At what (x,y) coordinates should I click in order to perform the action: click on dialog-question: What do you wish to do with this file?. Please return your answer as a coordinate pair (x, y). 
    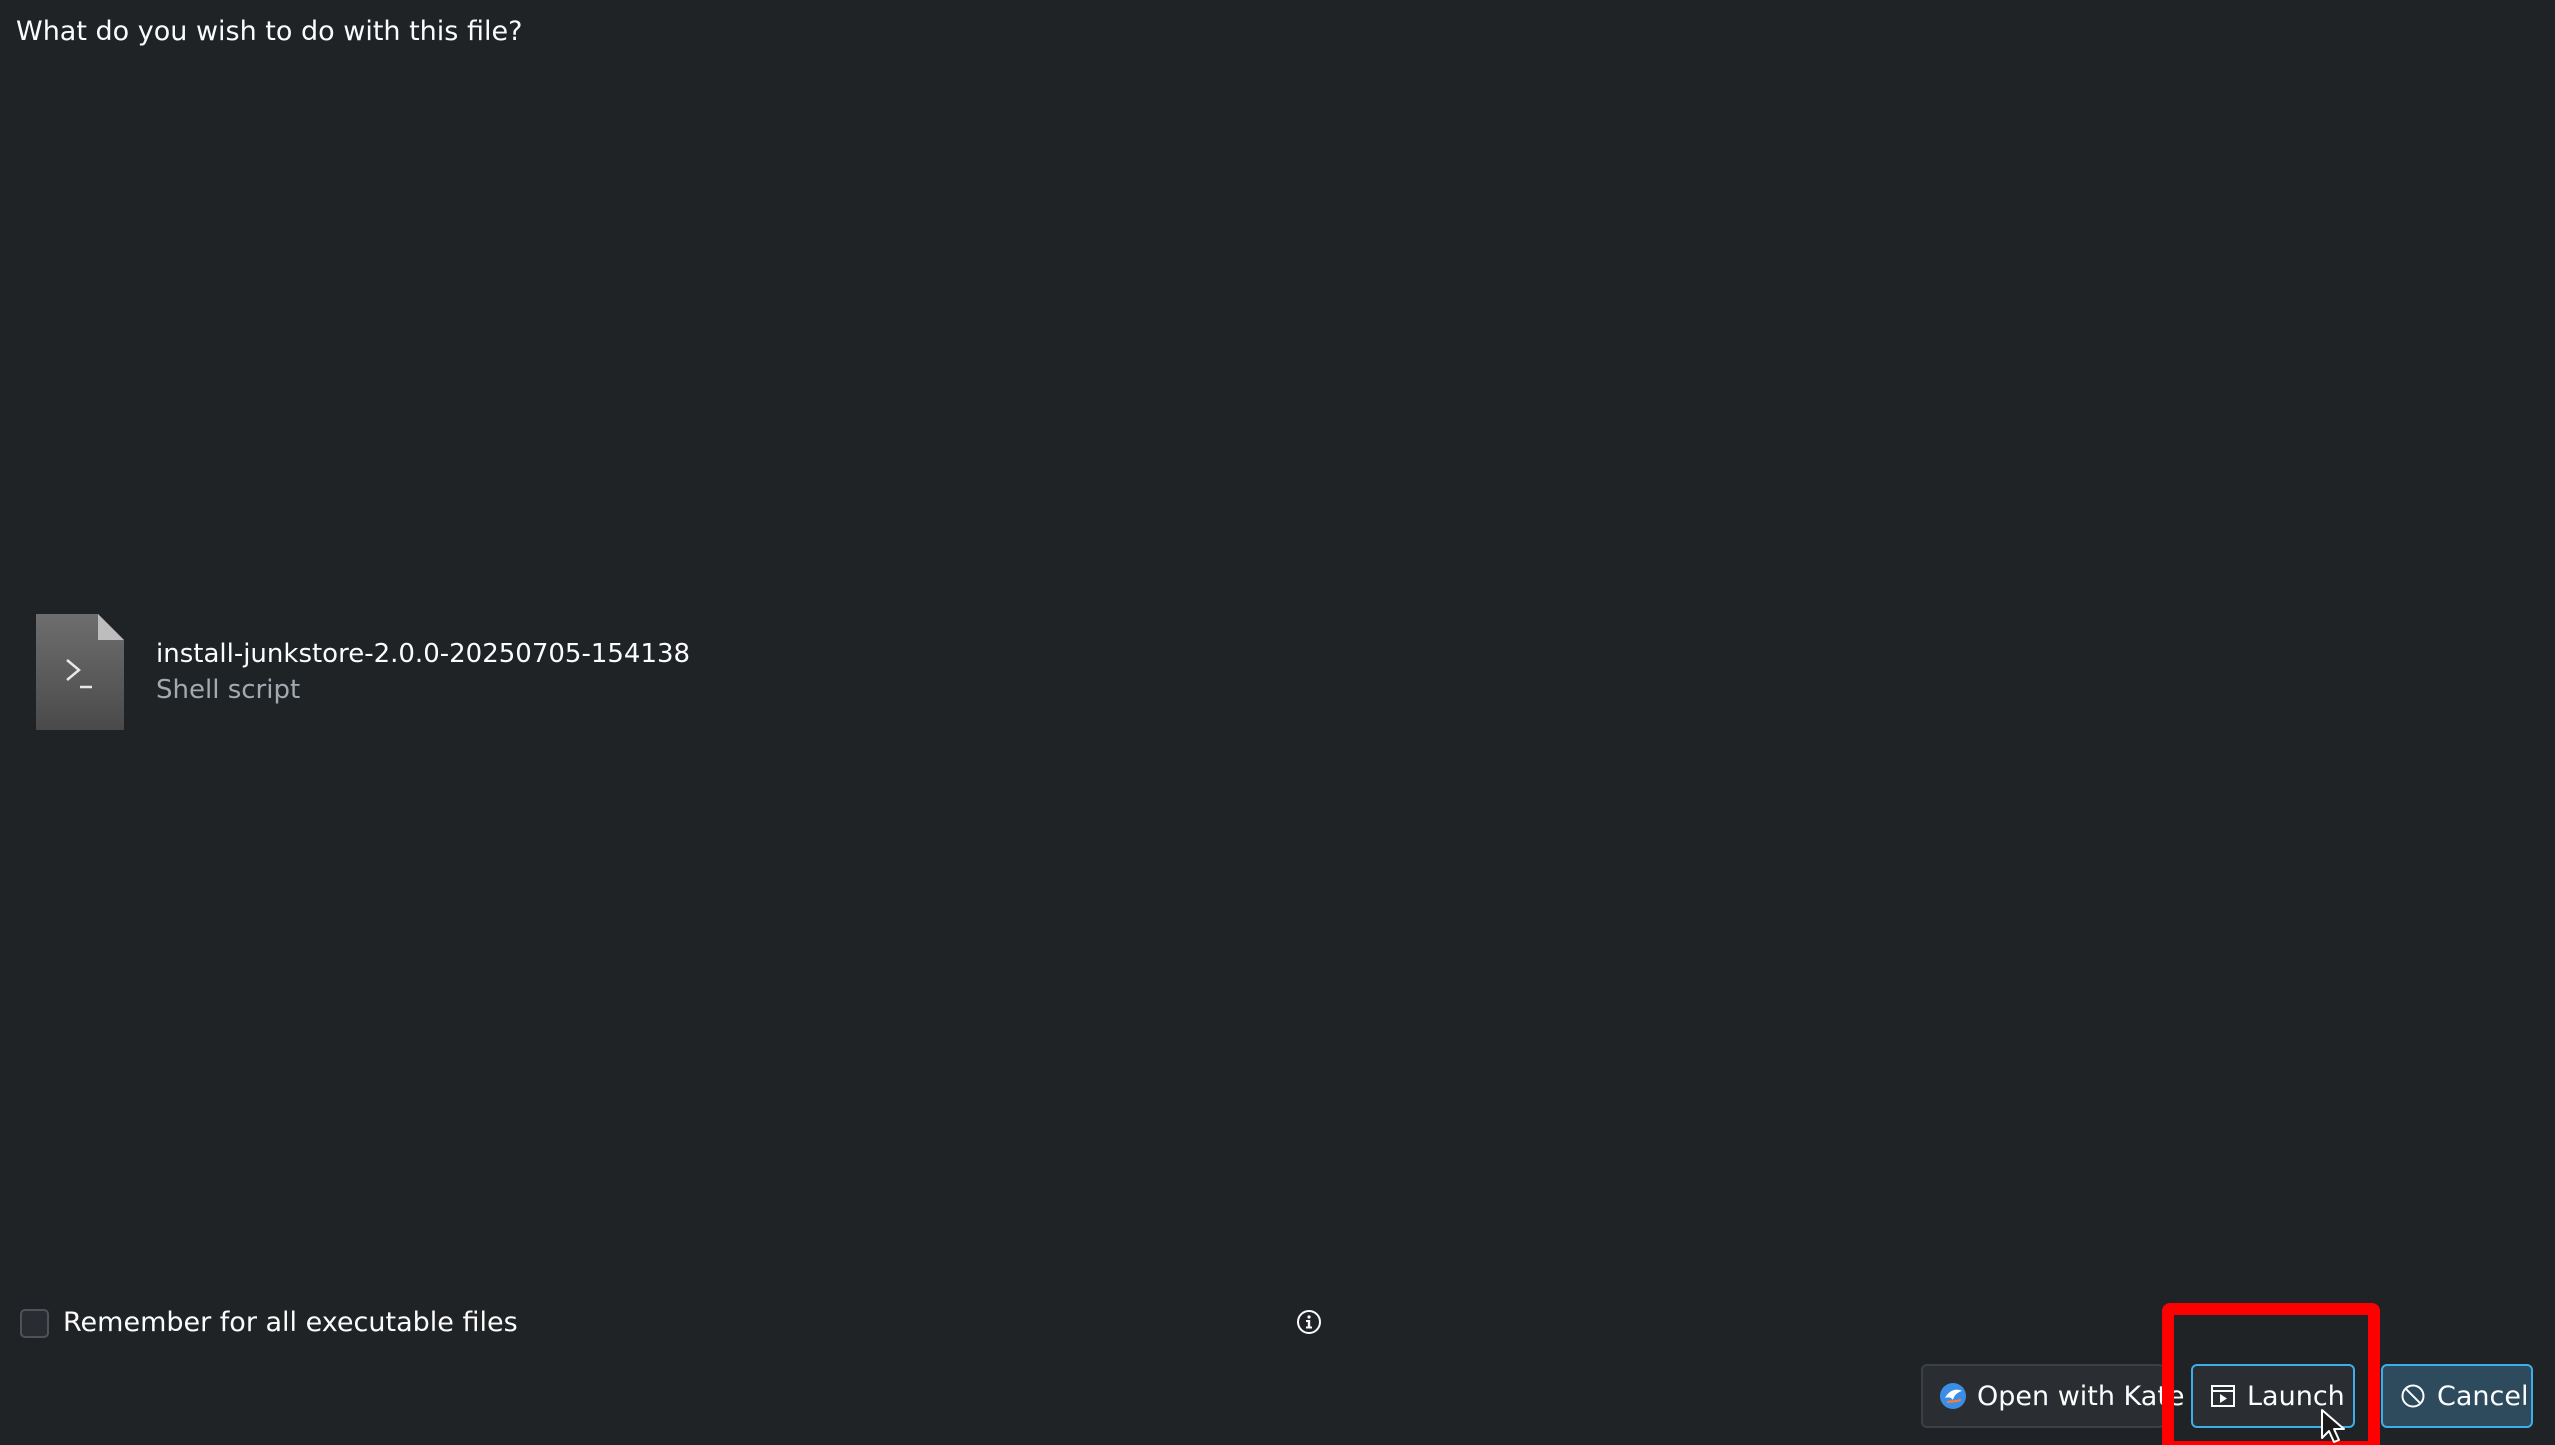
    Looking at the image, I should click on (269, 31).